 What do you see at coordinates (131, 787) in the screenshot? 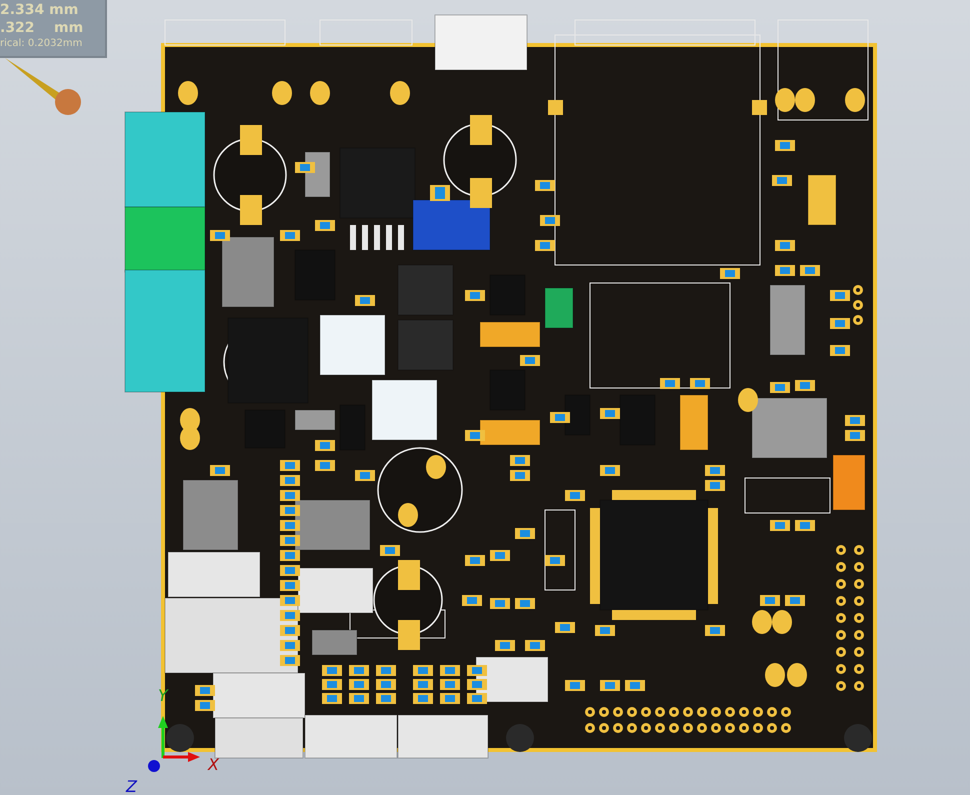
I see `axis-label: Z` at bounding box center [131, 787].